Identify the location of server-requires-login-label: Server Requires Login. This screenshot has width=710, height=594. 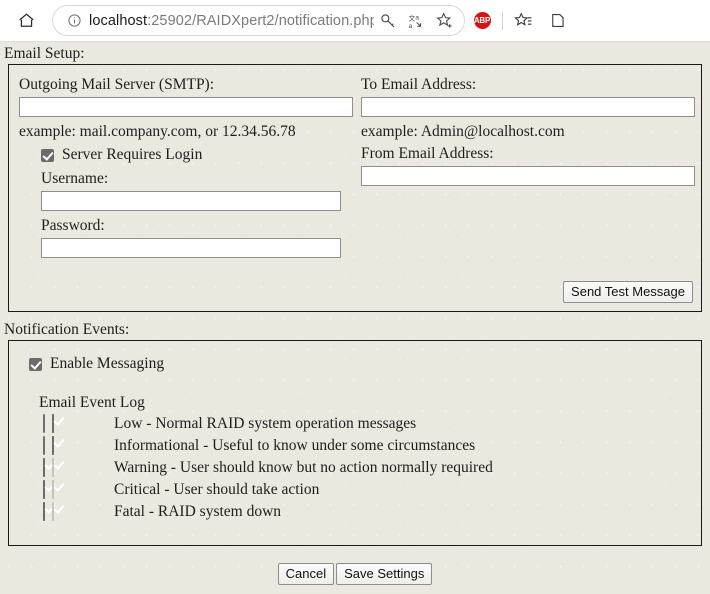
(132, 154).